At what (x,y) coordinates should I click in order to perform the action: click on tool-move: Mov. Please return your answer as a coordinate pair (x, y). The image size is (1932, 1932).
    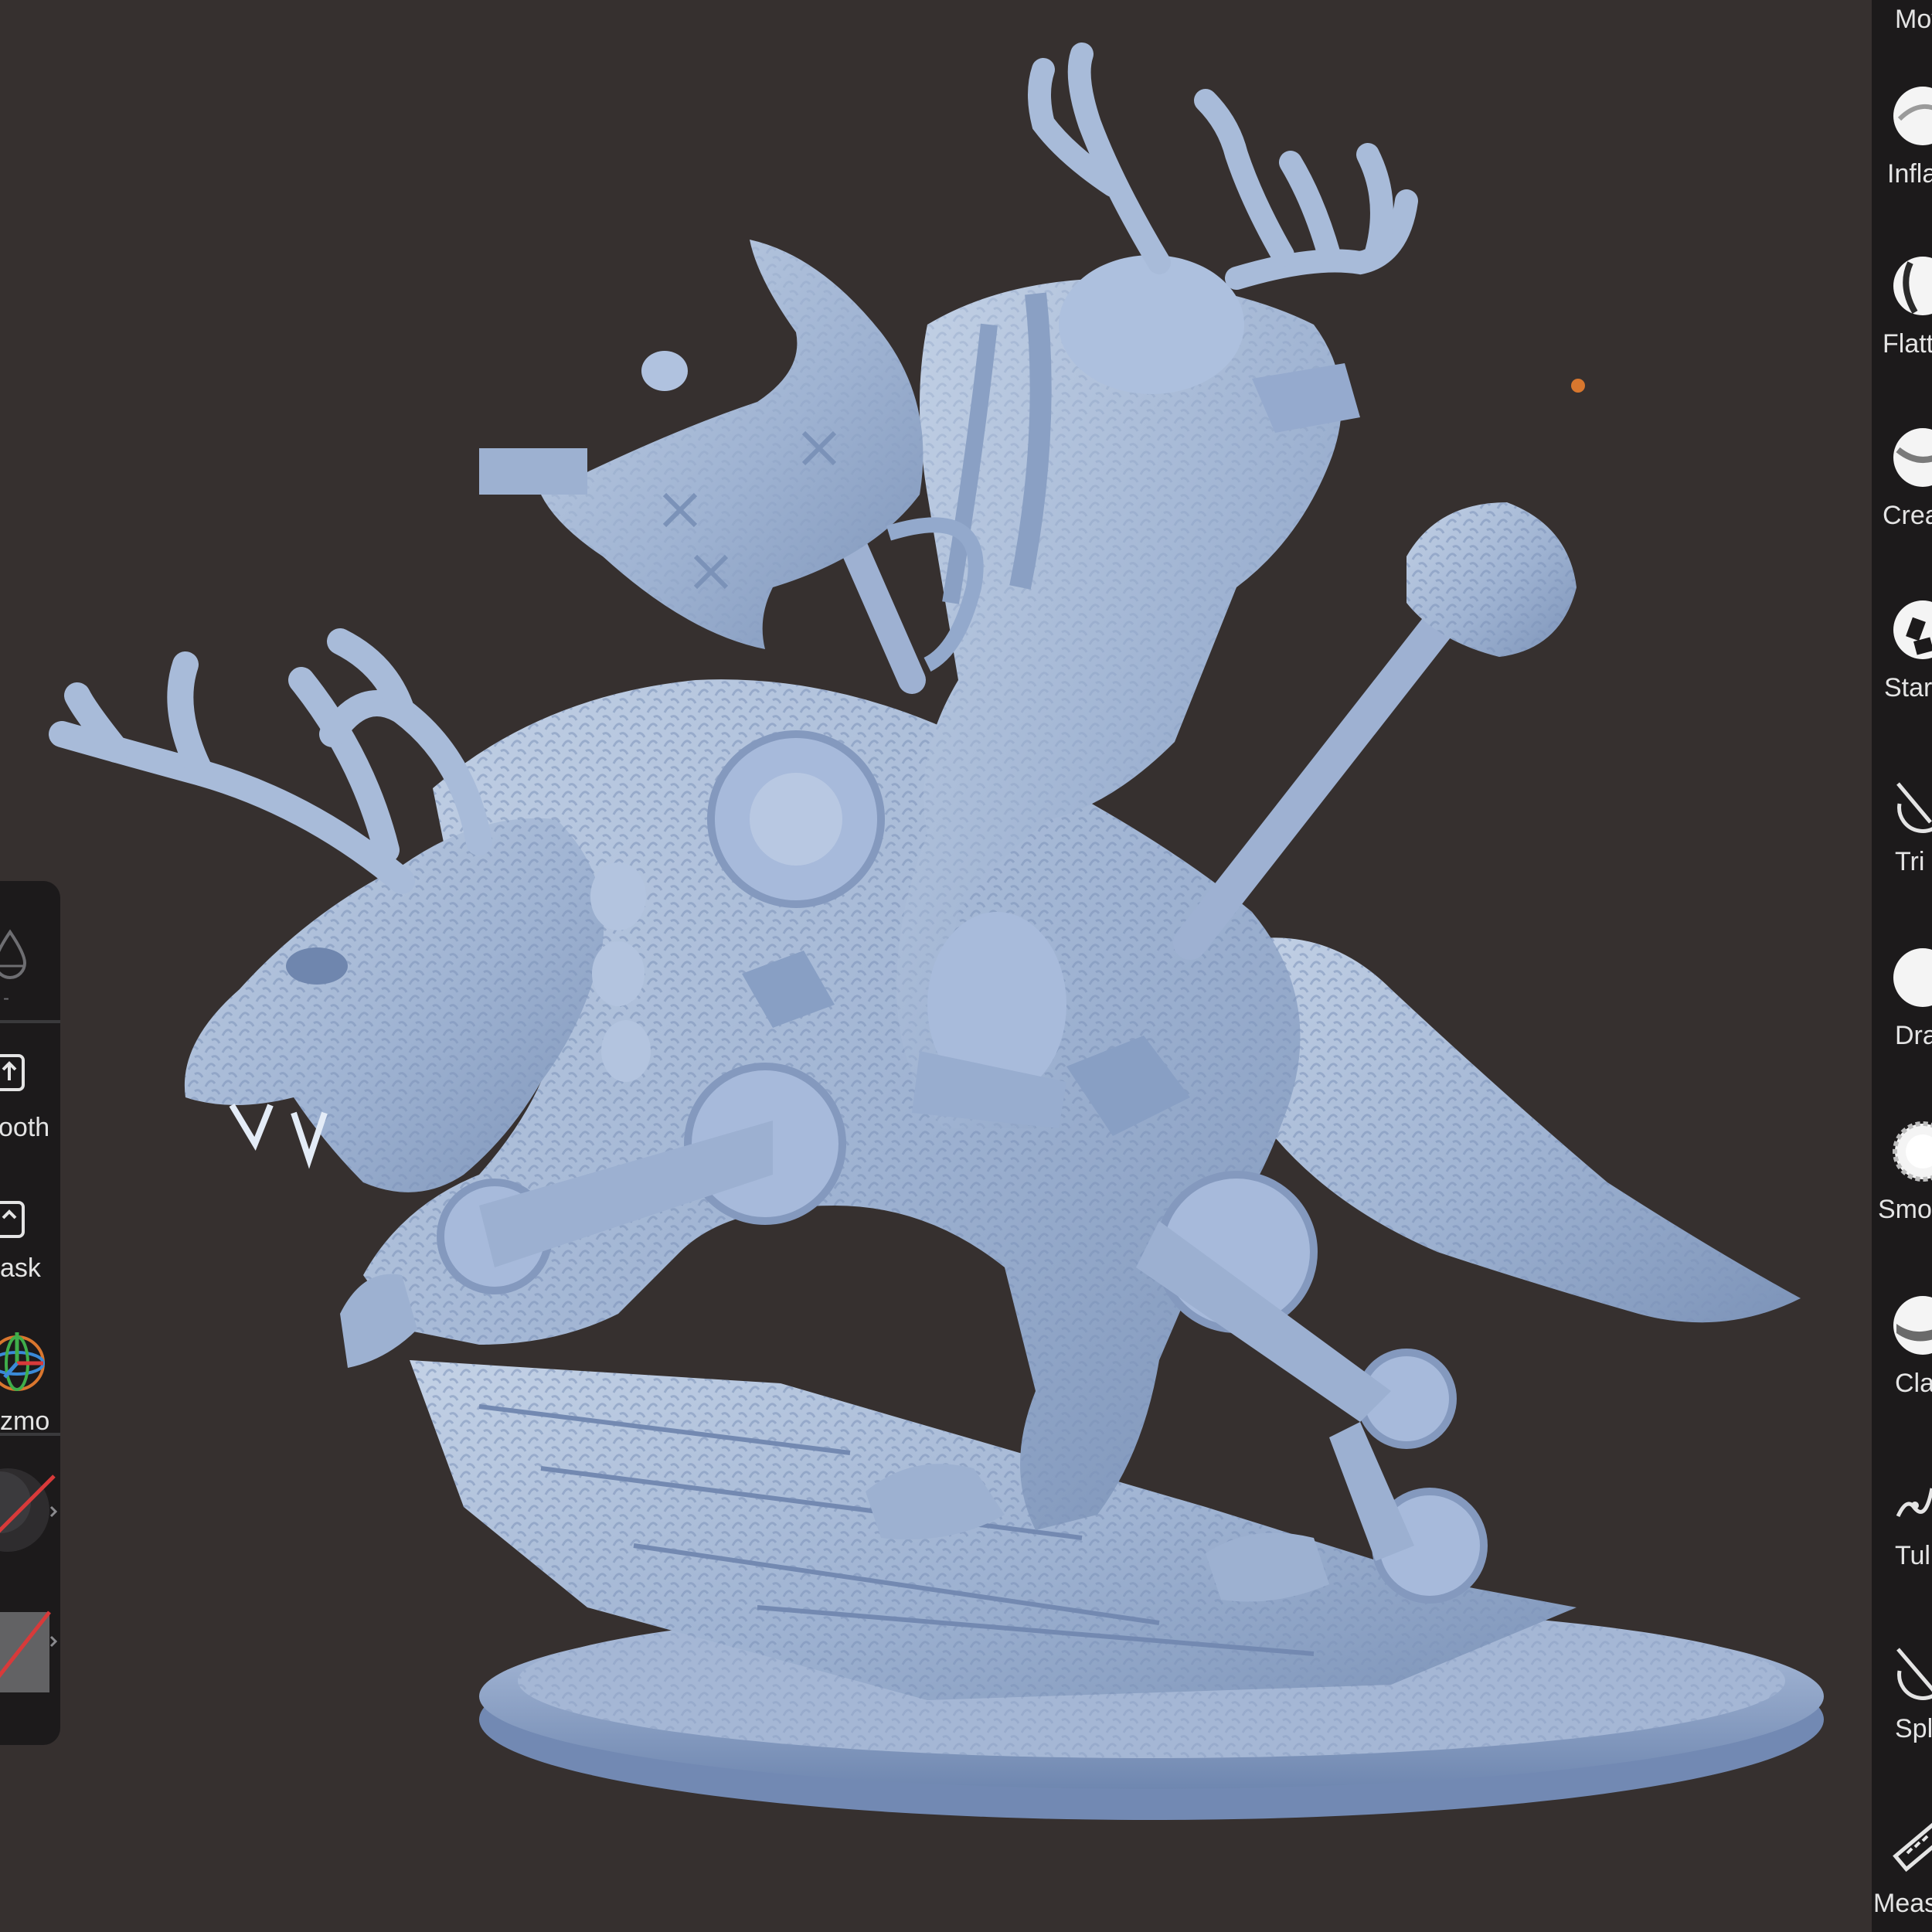
    Looking at the image, I should click on (1902, 27).